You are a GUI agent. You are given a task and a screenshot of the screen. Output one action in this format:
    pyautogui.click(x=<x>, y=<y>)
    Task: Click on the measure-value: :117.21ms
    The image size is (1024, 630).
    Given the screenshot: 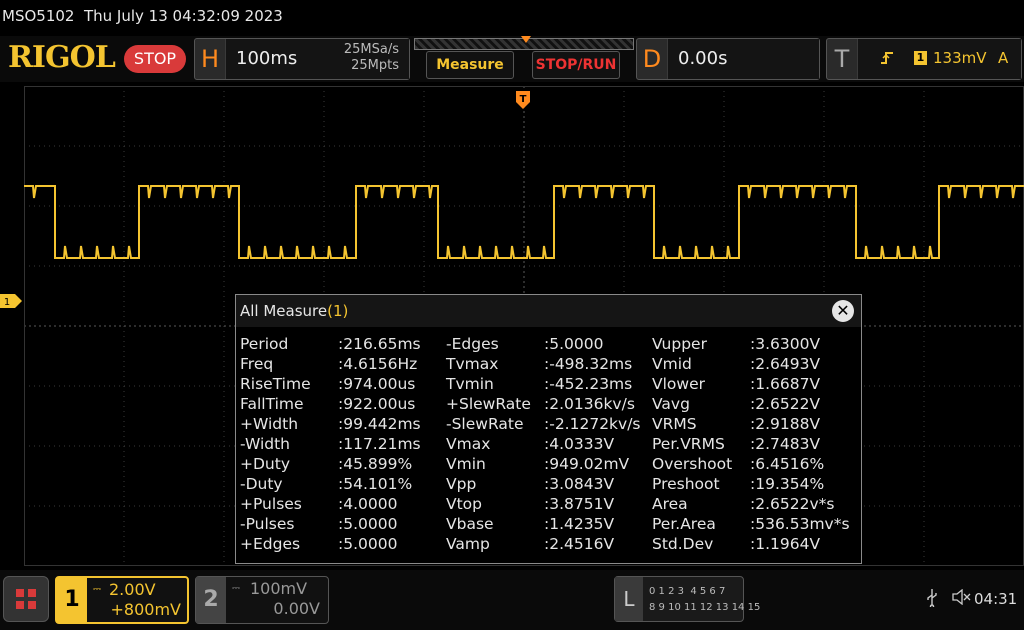 What is the action you would take?
    pyautogui.click(x=379, y=444)
    